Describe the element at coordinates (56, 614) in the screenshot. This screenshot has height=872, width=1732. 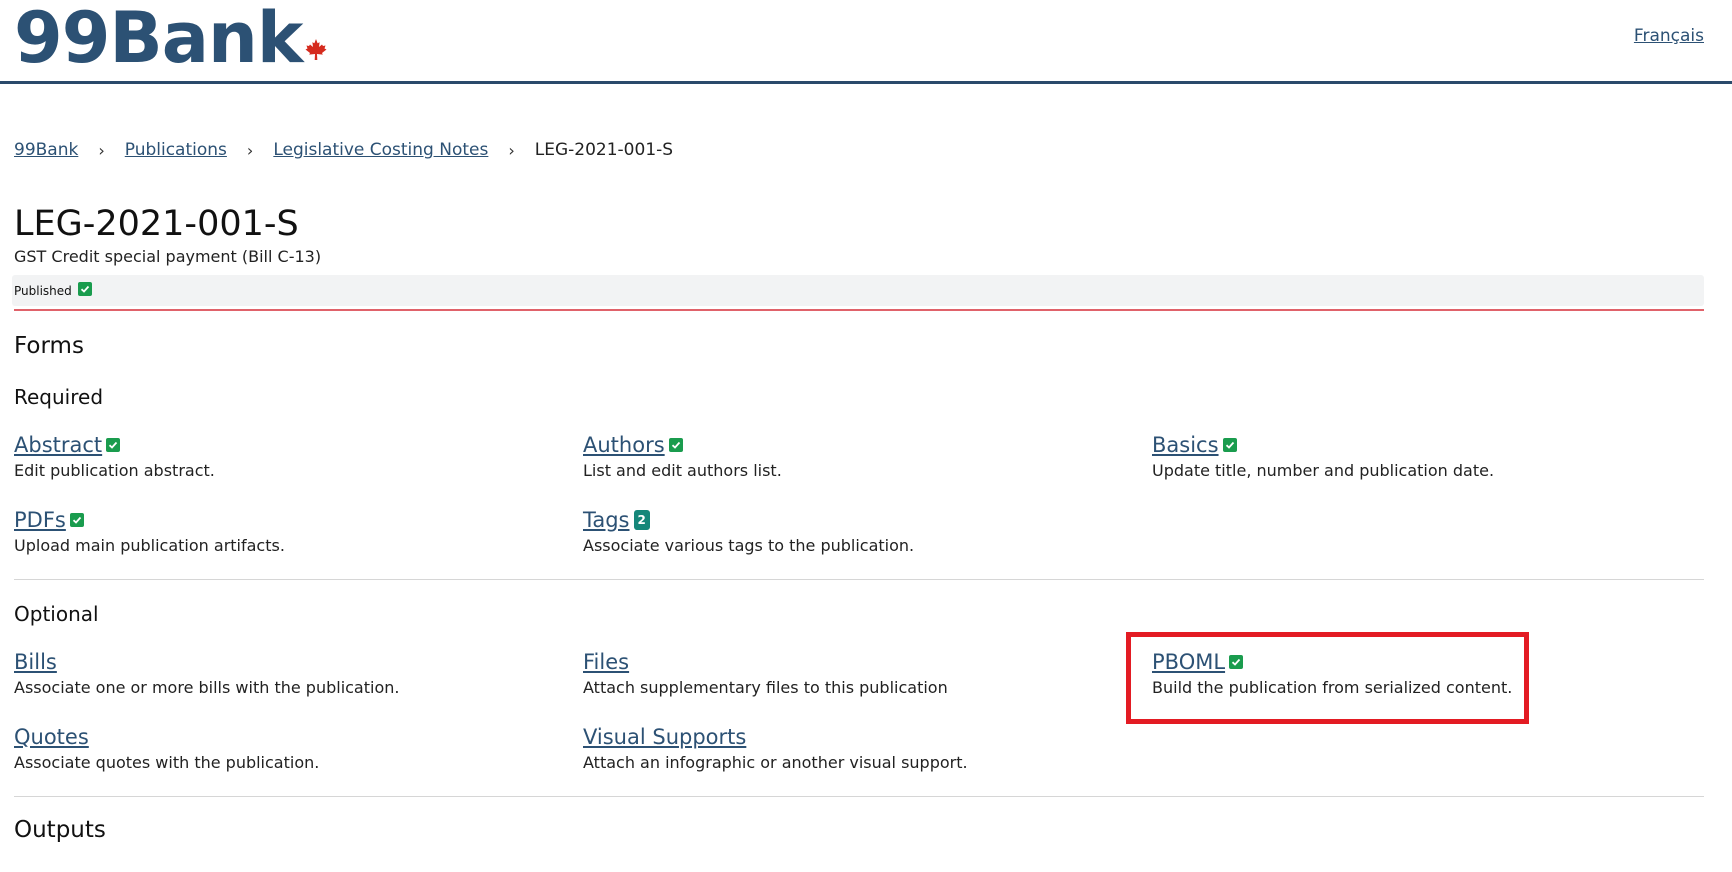
I see `optional-heading: Optional` at that location.